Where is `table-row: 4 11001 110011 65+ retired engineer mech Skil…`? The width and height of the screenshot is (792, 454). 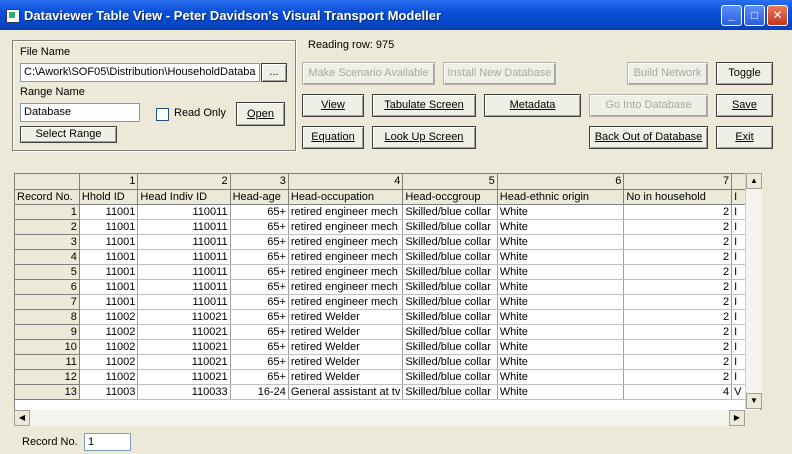
table-row: 4 11001 110011 65+ retired engineer mech Skil… is located at coordinates (387, 257).